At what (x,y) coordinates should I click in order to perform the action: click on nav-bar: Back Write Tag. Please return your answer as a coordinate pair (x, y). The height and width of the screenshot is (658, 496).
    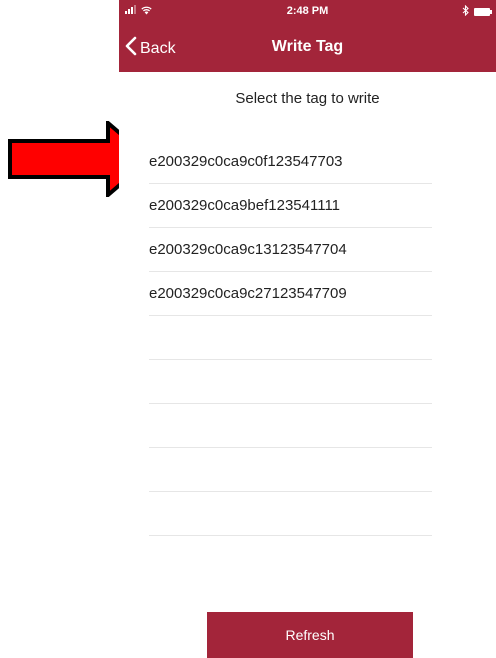
    Looking at the image, I should click on (307, 48).